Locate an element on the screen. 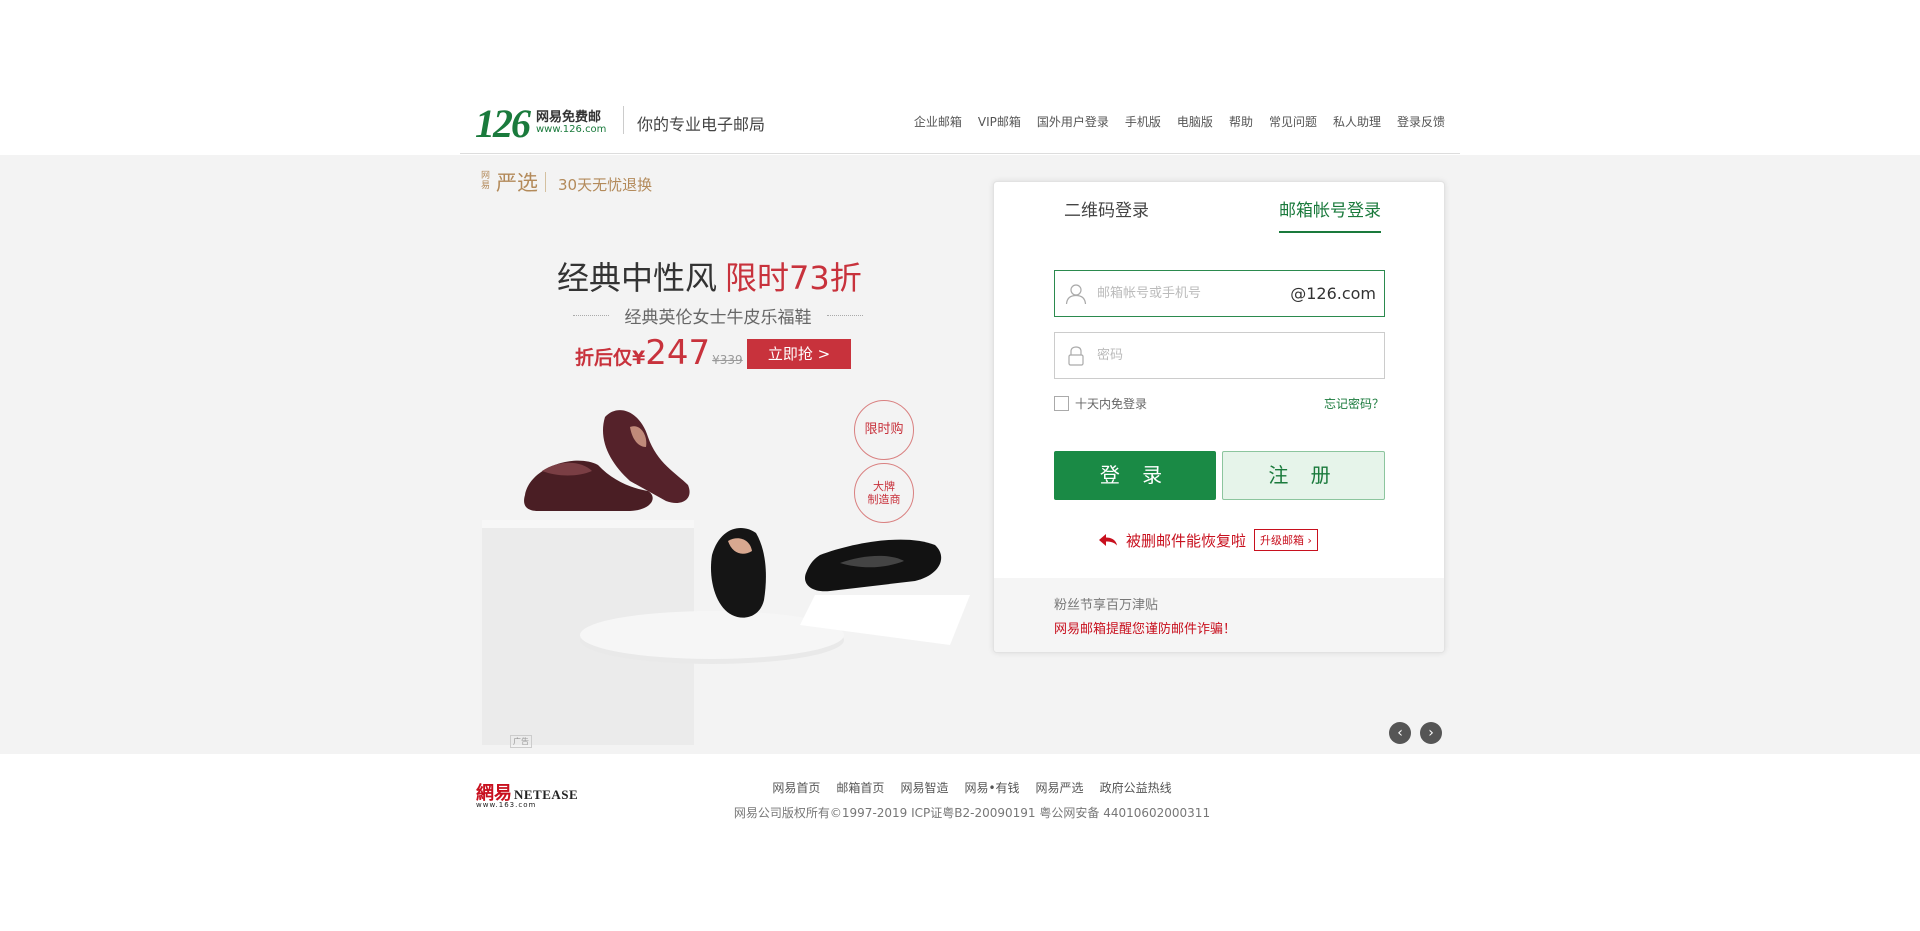 Image resolution: width=1920 pixels, height=931 pixels. tab-qr-login: 二维码登录 is located at coordinates (1106, 213).